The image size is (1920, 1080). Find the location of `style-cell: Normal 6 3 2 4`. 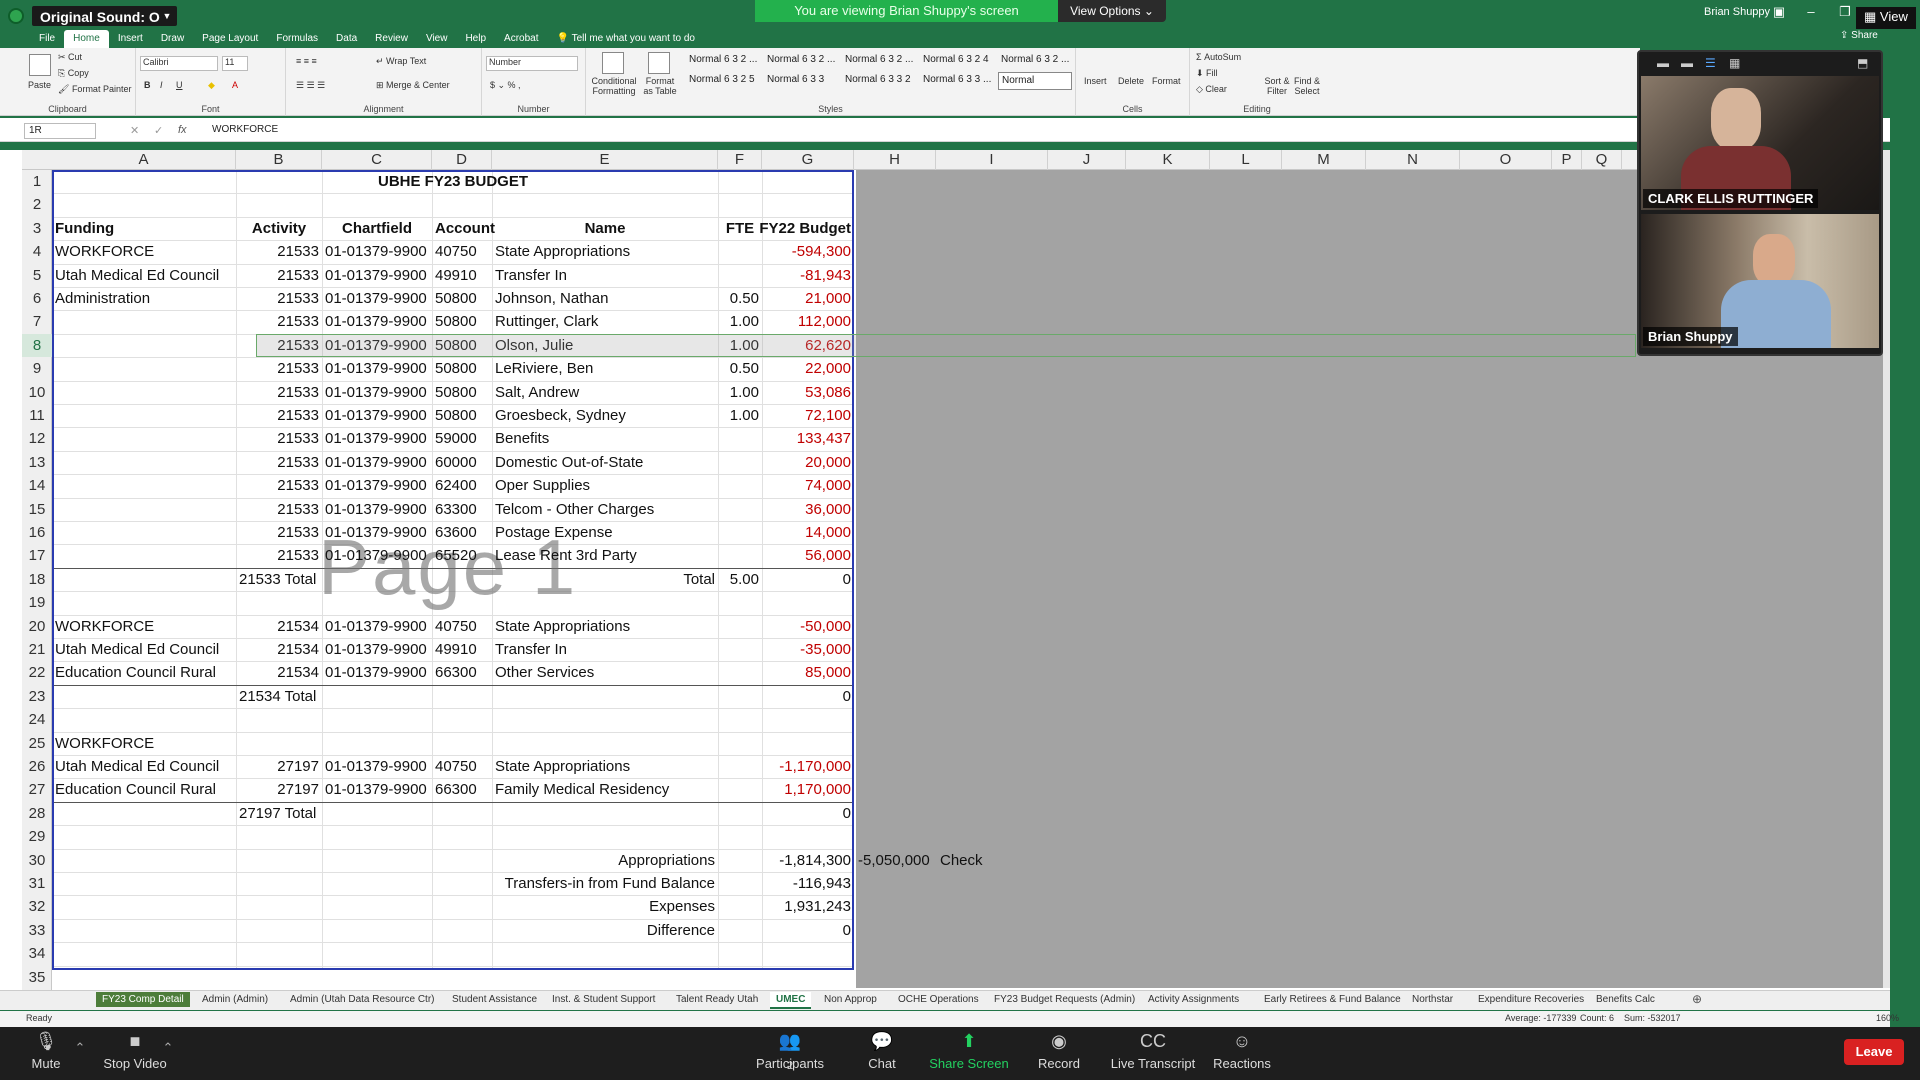

style-cell: Normal 6 3 2 4 is located at coordinates (957, 61).